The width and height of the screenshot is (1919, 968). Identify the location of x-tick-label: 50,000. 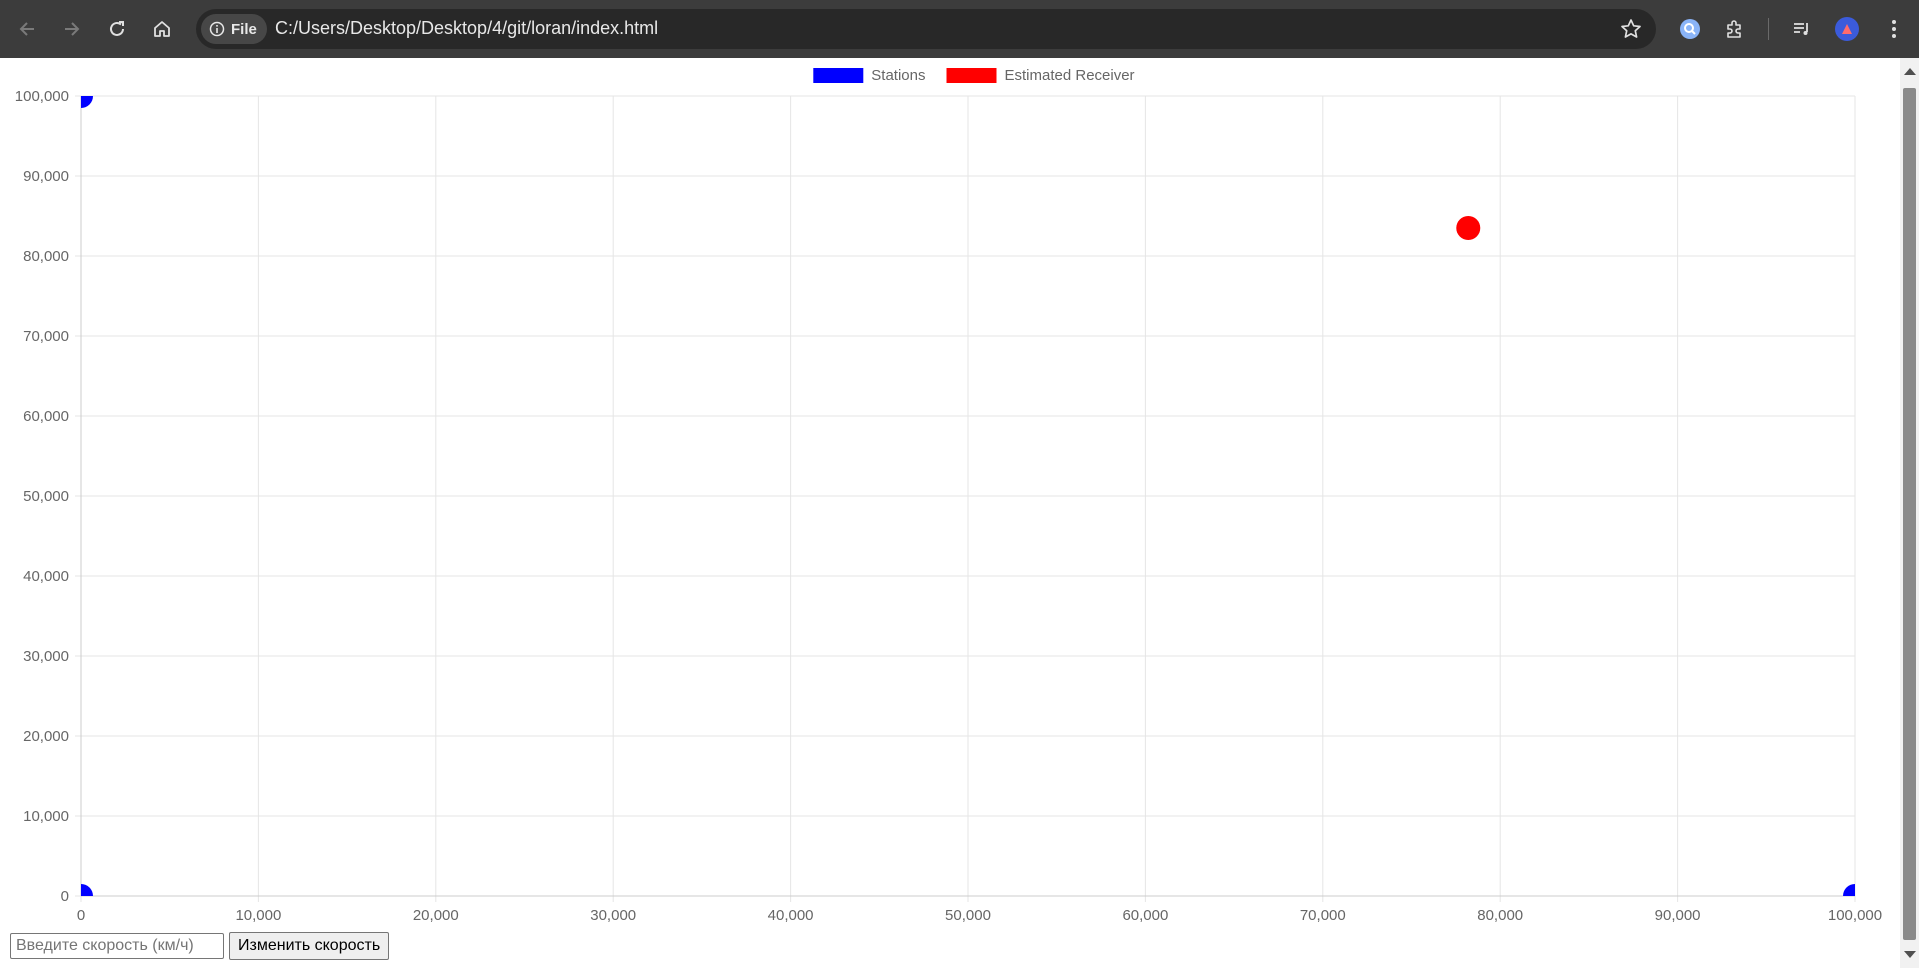
(968, 915).